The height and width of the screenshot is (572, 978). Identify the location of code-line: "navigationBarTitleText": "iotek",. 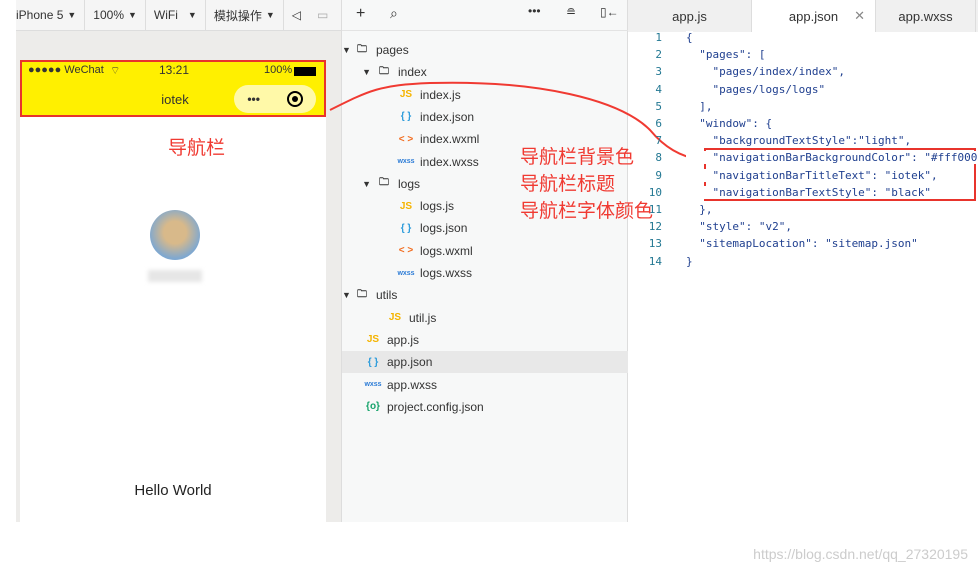
(812, 175).